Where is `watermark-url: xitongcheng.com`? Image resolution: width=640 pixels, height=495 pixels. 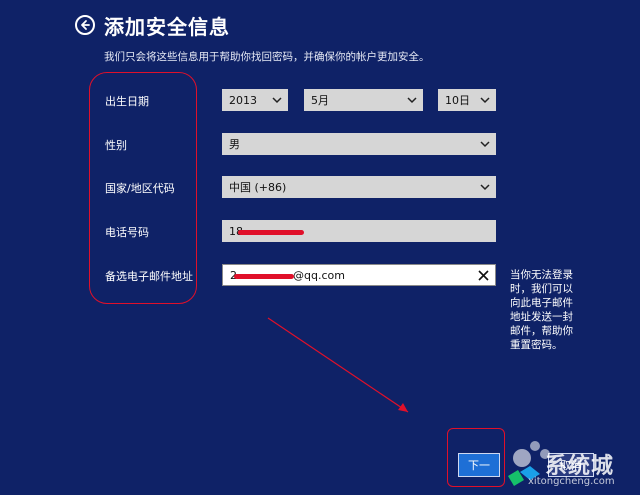 watermark-url: xitongcheng.com is located at coordinates (571, 481).